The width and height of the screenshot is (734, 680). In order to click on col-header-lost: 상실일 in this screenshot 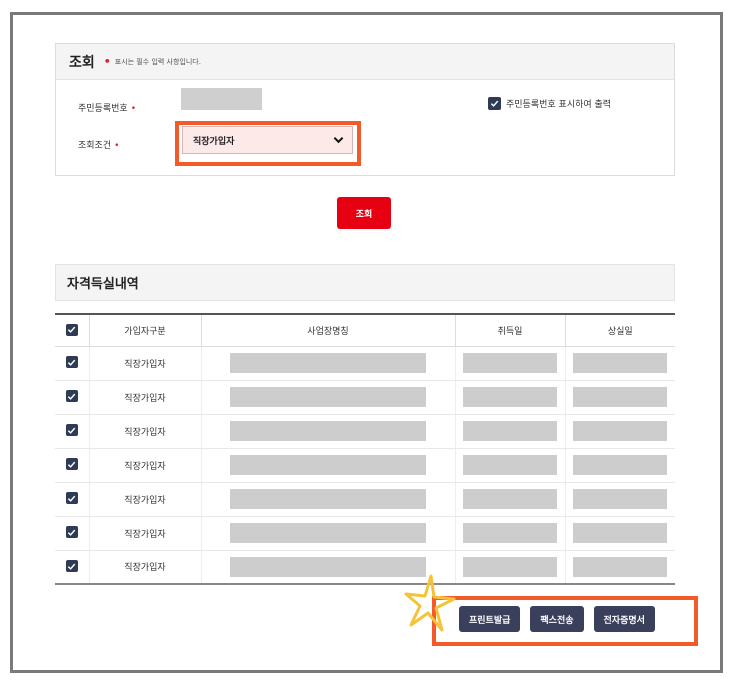, I will do `click(619, 330)`.